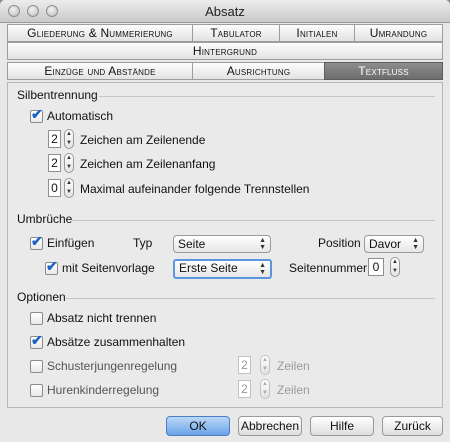  What do you see at coordinates (45, 219) in the screenshot?
I see `section-umbrueche: Umbrüche` at bounding box center [45, 219].